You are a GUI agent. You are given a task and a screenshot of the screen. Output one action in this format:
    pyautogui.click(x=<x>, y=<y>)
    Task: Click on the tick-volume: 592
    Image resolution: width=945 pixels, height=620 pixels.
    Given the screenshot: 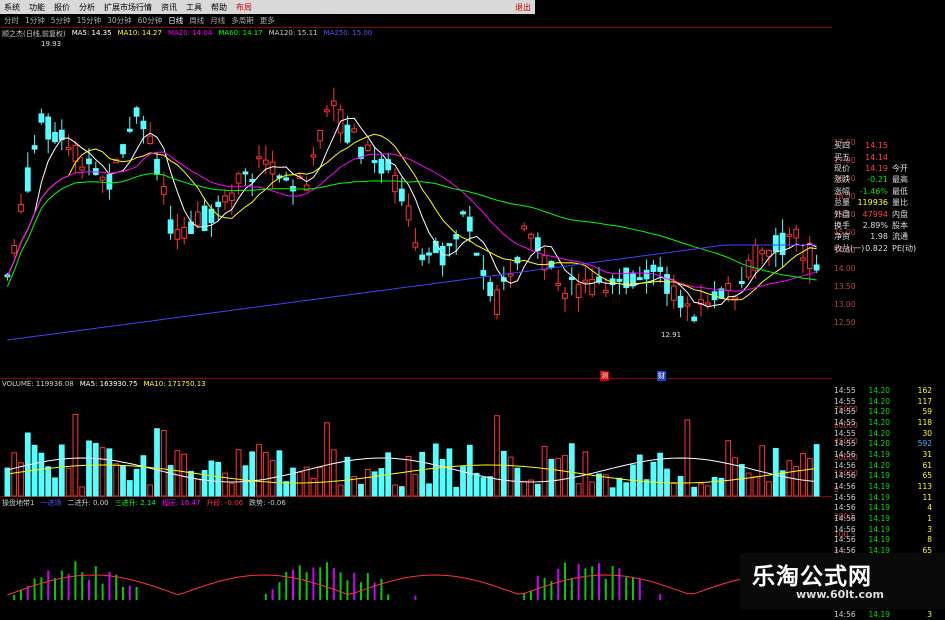 What is the action you would take?
    pyautogui.click(x=924, y=444)
    